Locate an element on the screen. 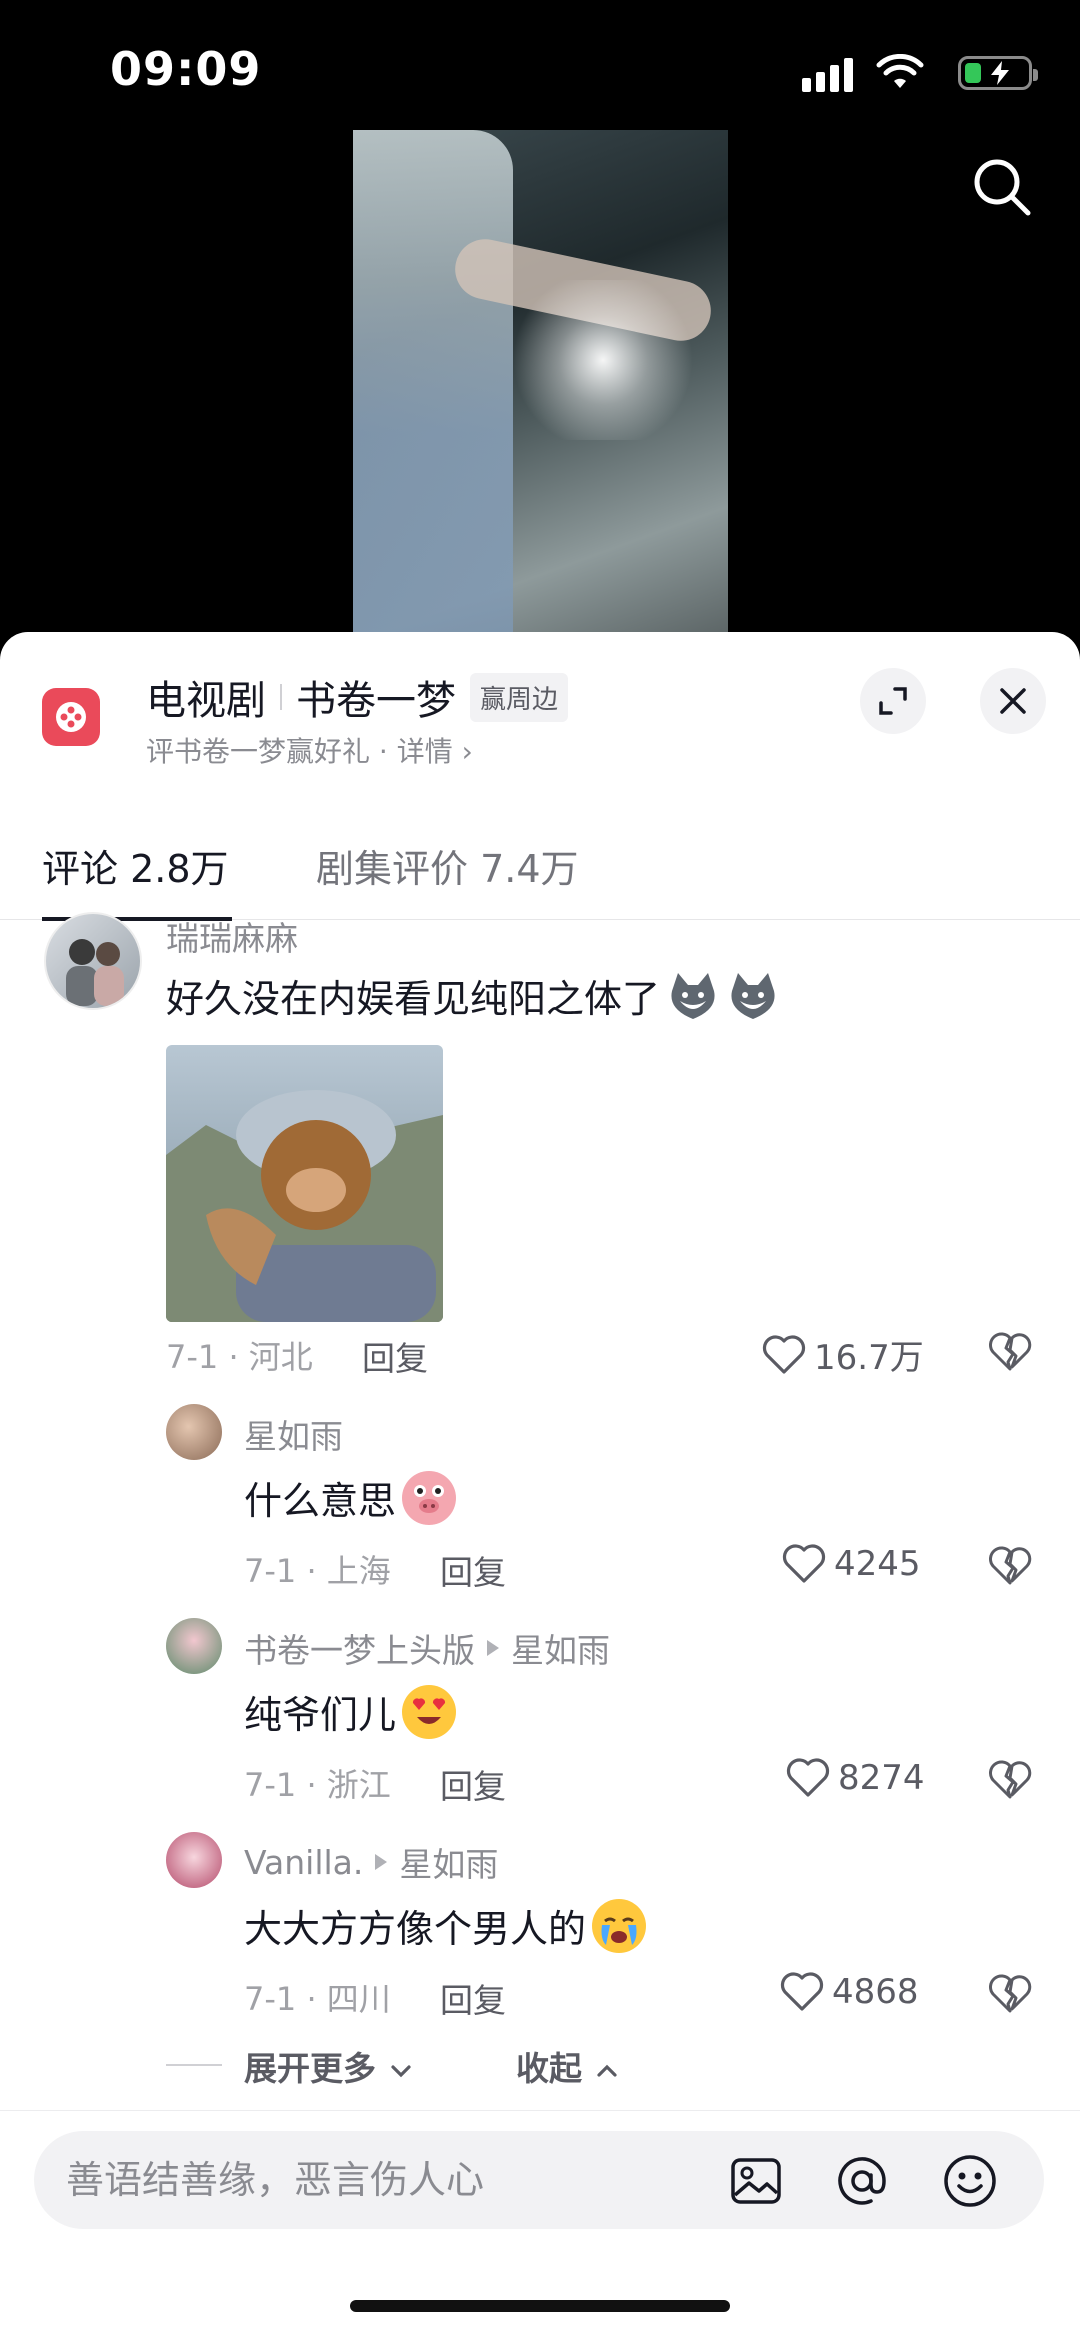 The height and width of the screenshot is (2337, 1080). video-figure is located at coordinates (433, 382).